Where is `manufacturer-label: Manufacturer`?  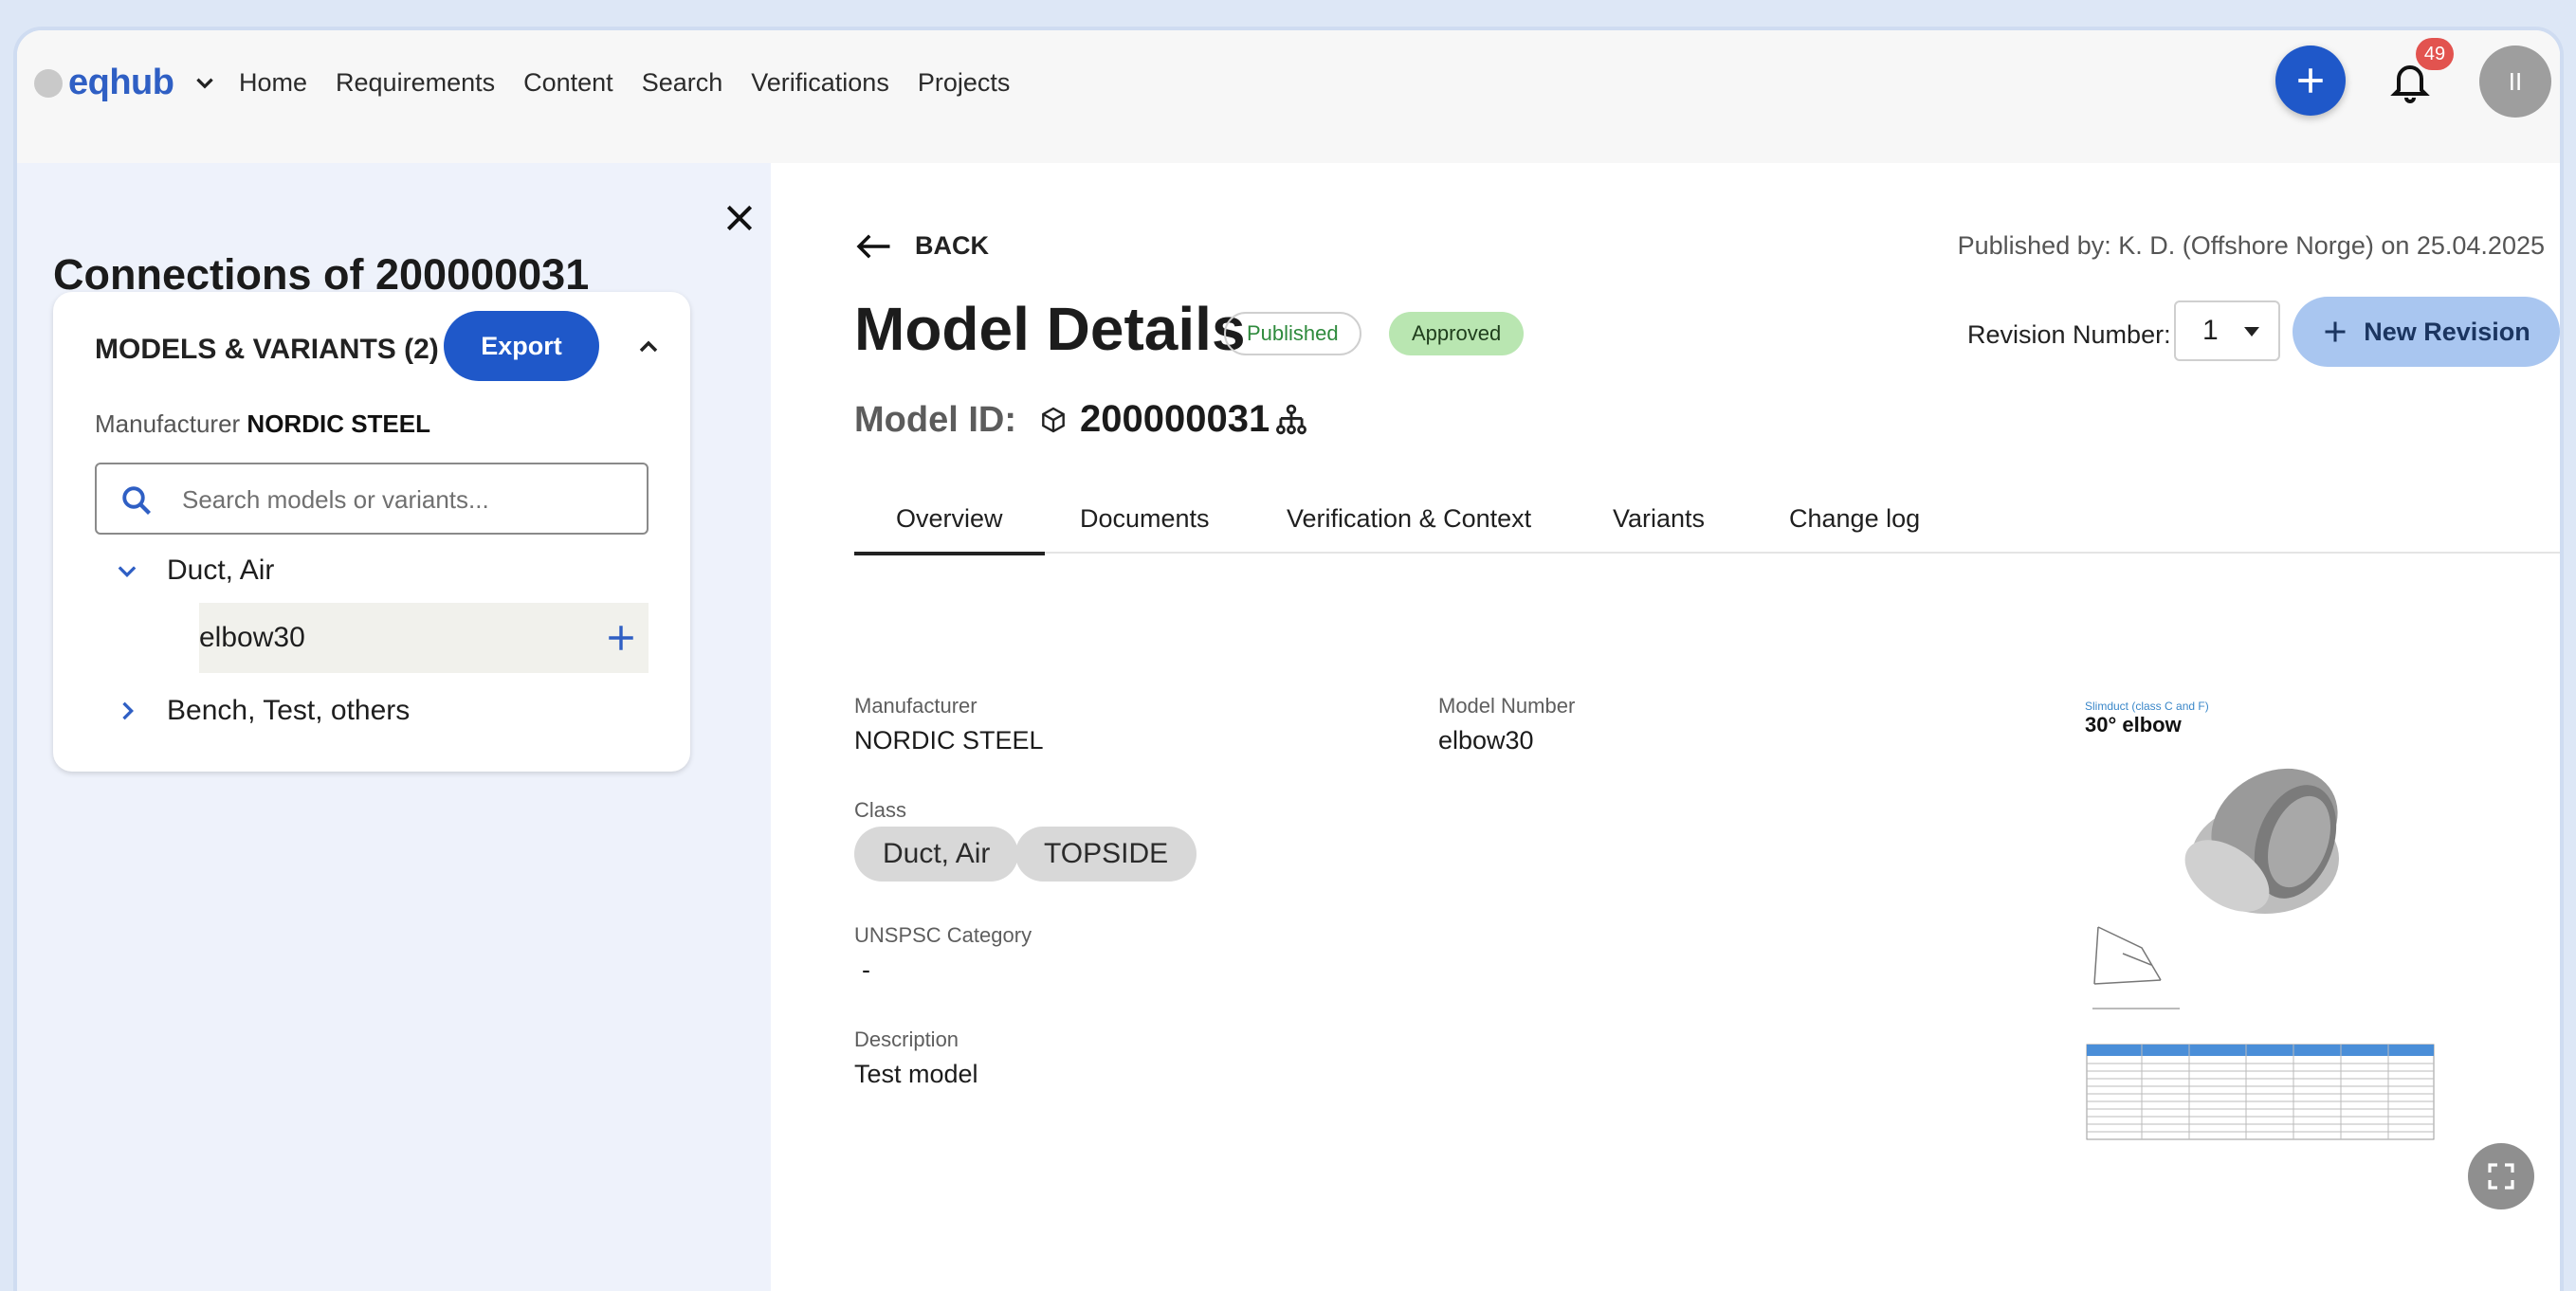 manufacturer-label: Manufacturer is located at coordinates (915, 706).